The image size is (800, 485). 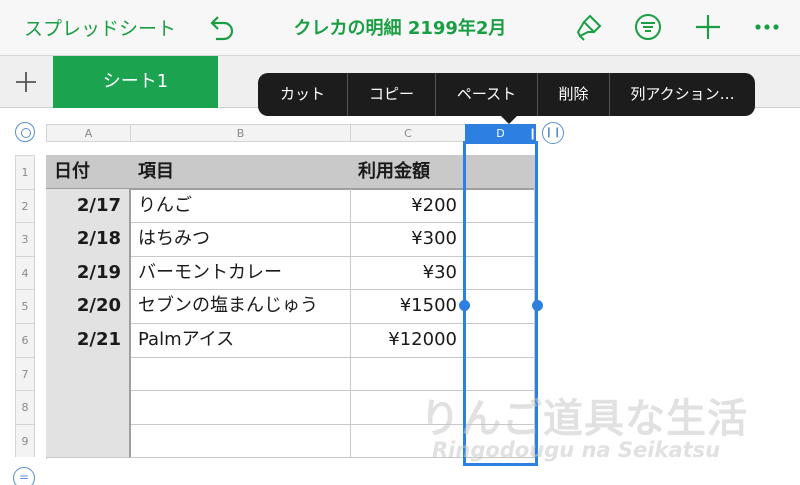 I want to click on menu-copy: コピー, so click(x=391, y=94).